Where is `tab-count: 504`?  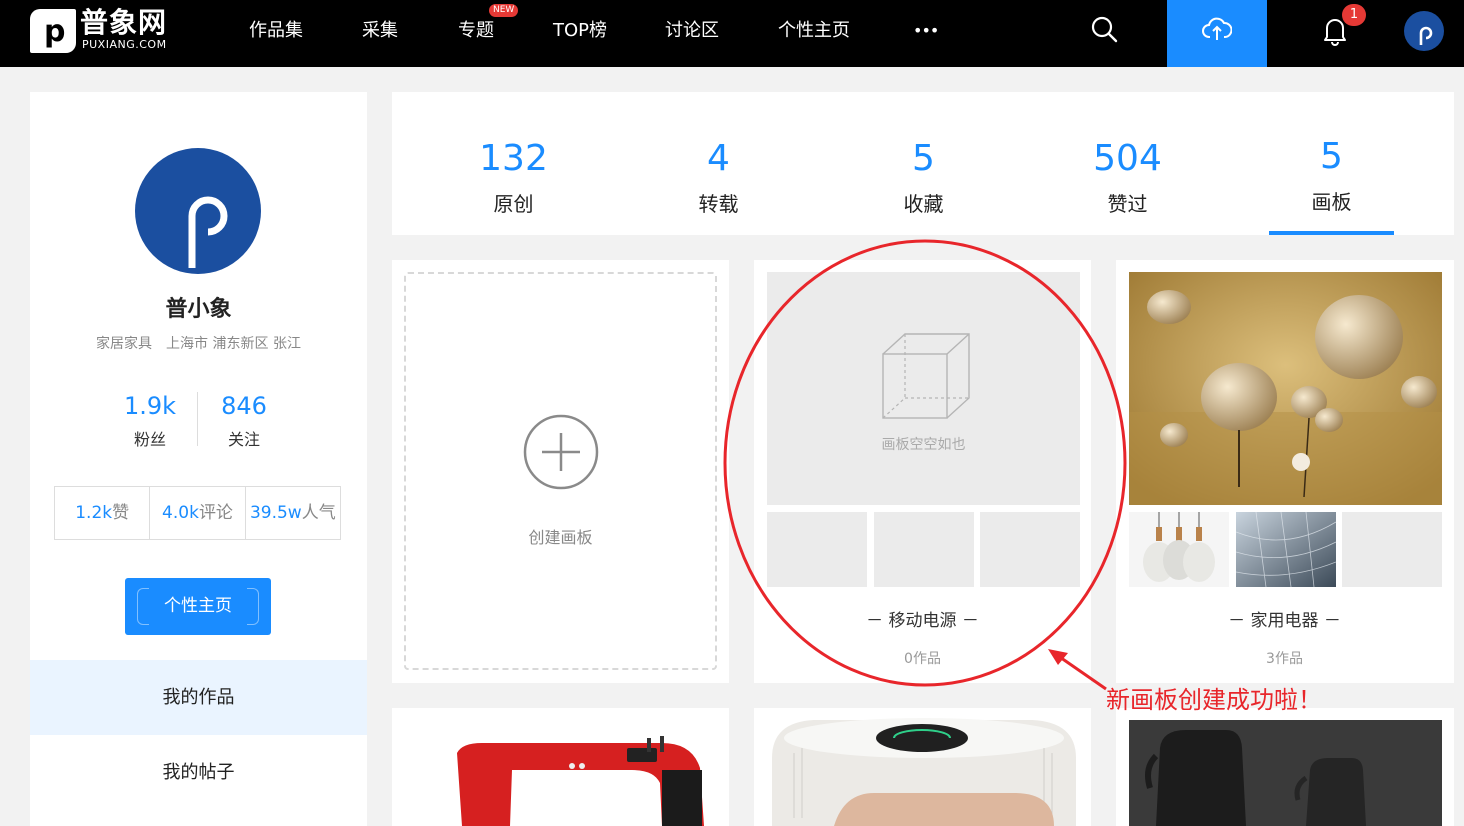
tab-count: 504 is located at coordinates (1127, 158).